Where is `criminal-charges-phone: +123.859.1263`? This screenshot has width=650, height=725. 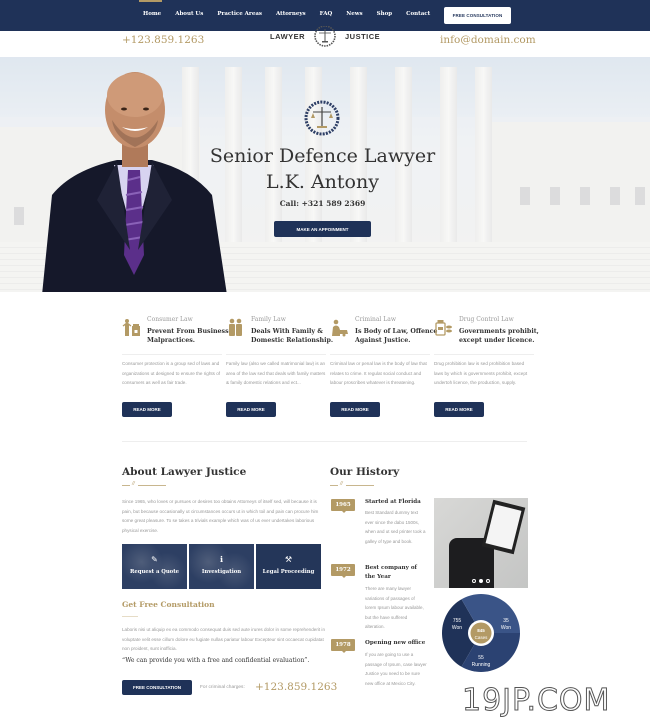 criminal-charges-phone: +123.859.1263 is located at coordinates (296, 687).